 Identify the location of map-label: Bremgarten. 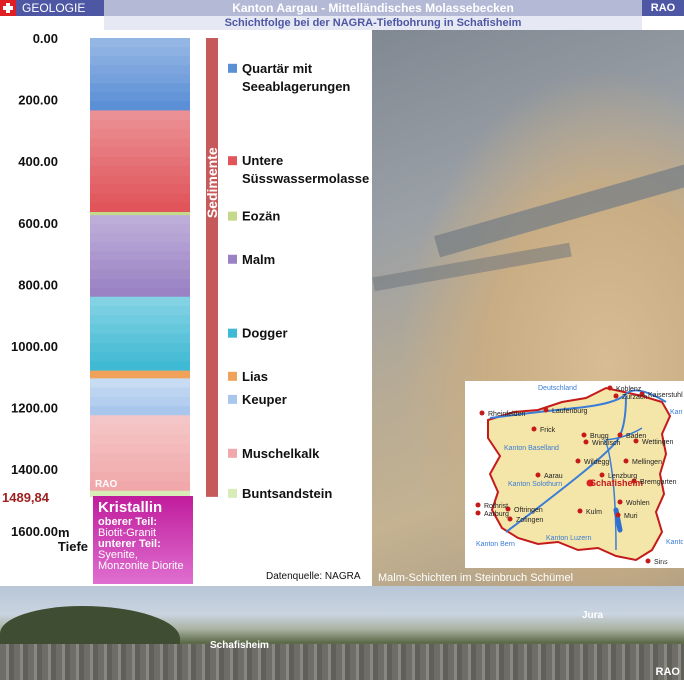
(658, 482).